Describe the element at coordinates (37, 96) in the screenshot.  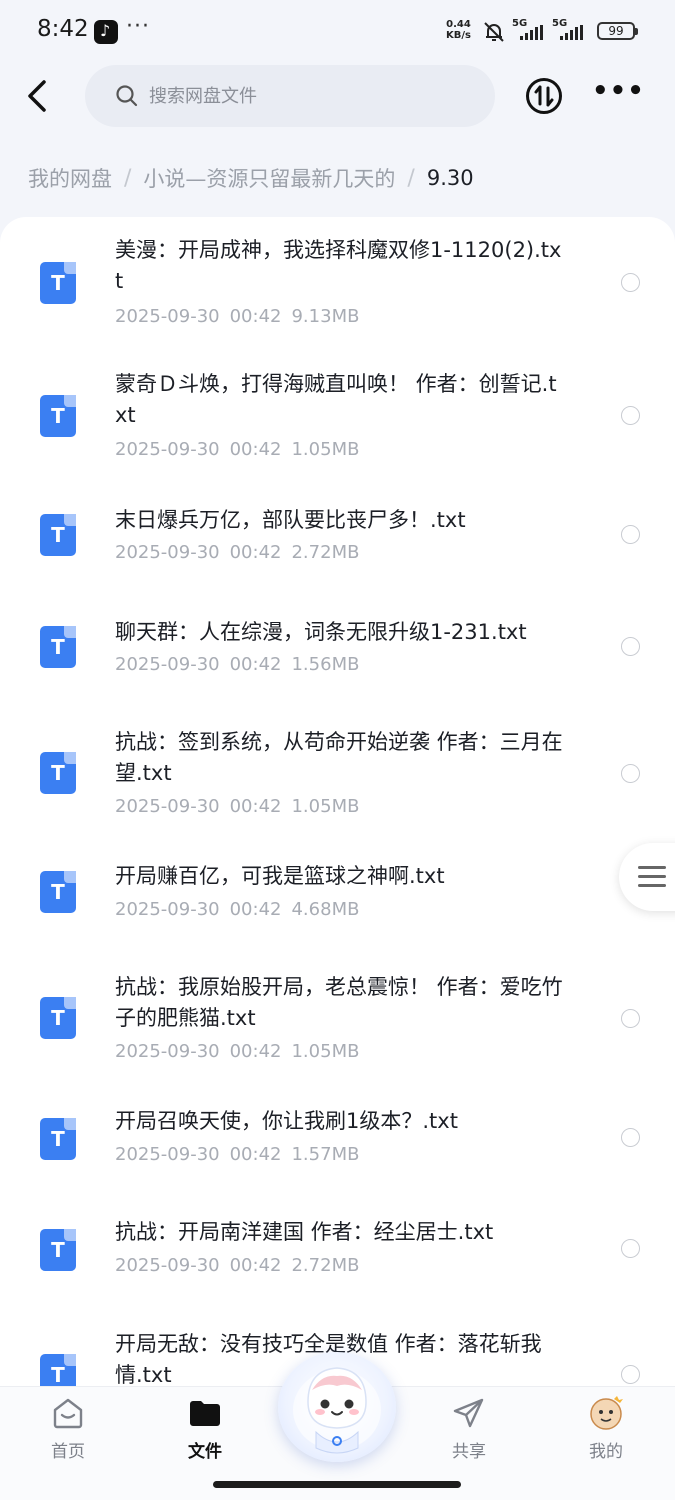
I see `back-arrow-icon` at that location.